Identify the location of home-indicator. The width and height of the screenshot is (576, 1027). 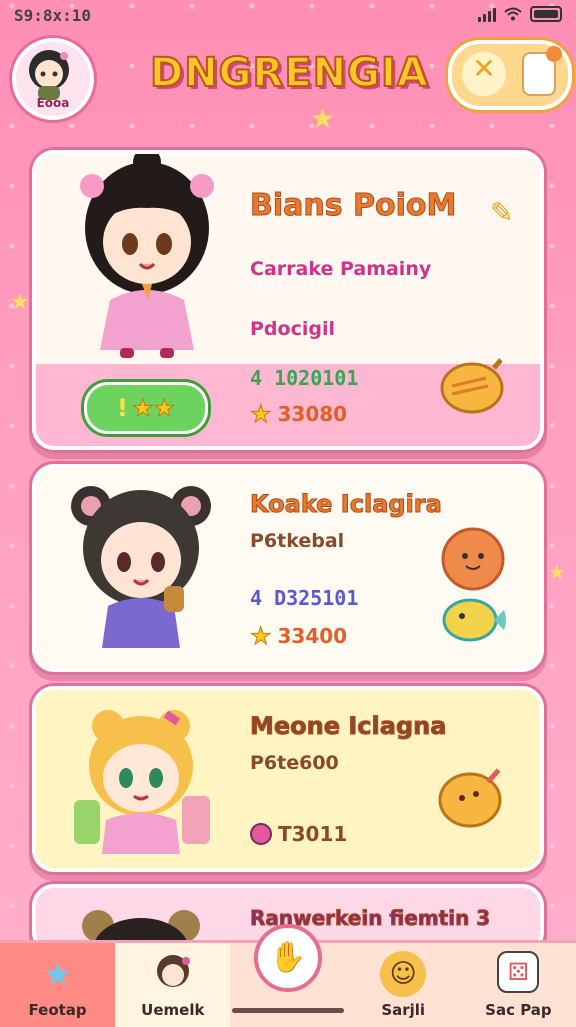
(288, 1010).